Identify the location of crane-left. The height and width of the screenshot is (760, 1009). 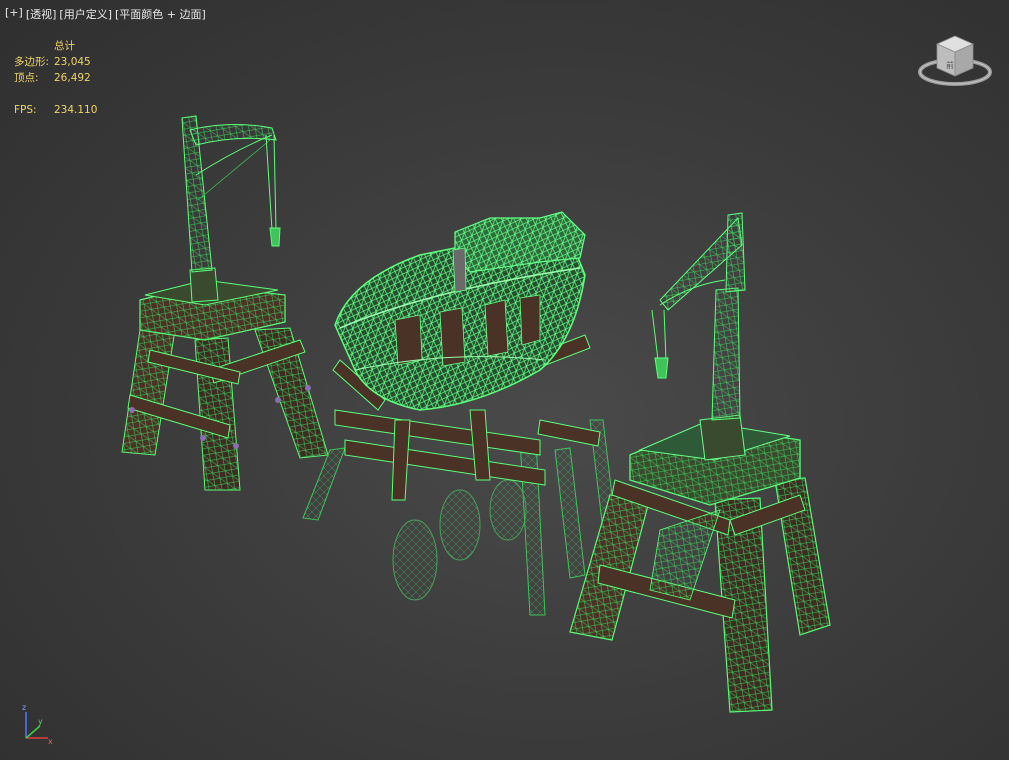
(225, 303).